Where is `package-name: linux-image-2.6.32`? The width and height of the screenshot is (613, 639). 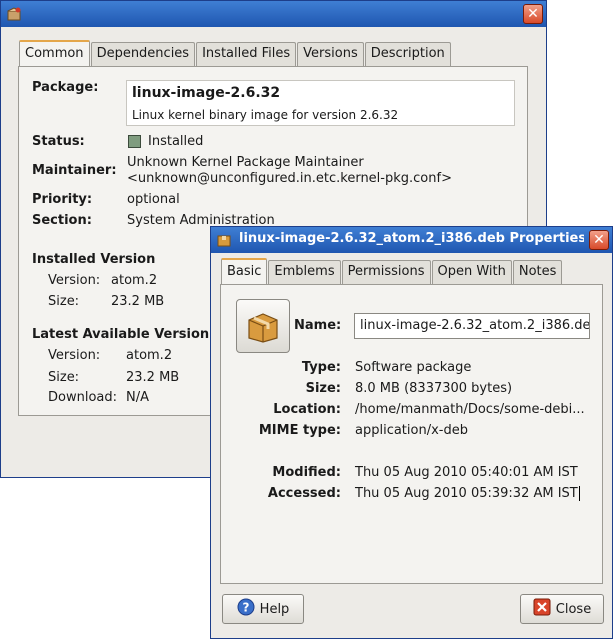 package-name: linux-image-2.6.32 is located at coordinates (206, 93).